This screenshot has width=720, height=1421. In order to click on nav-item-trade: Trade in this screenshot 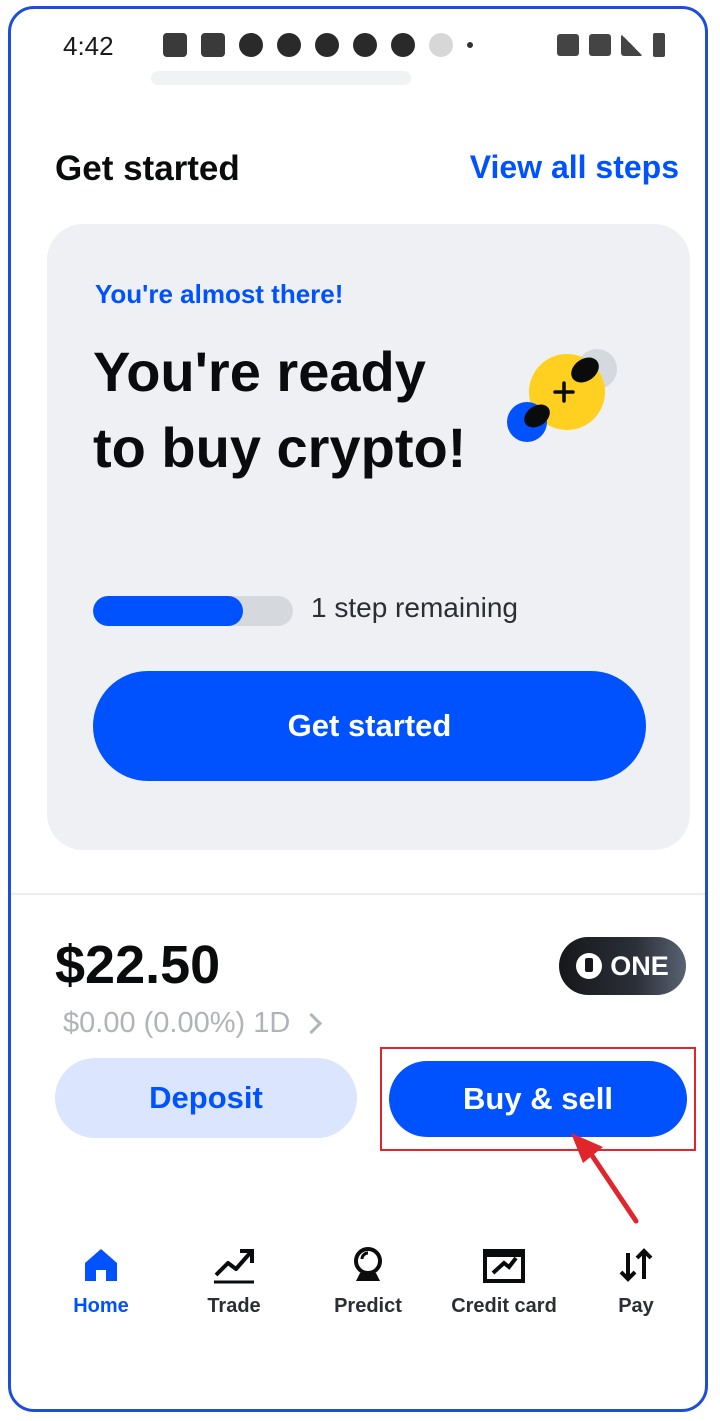, I will do `click(234, 1279)`.